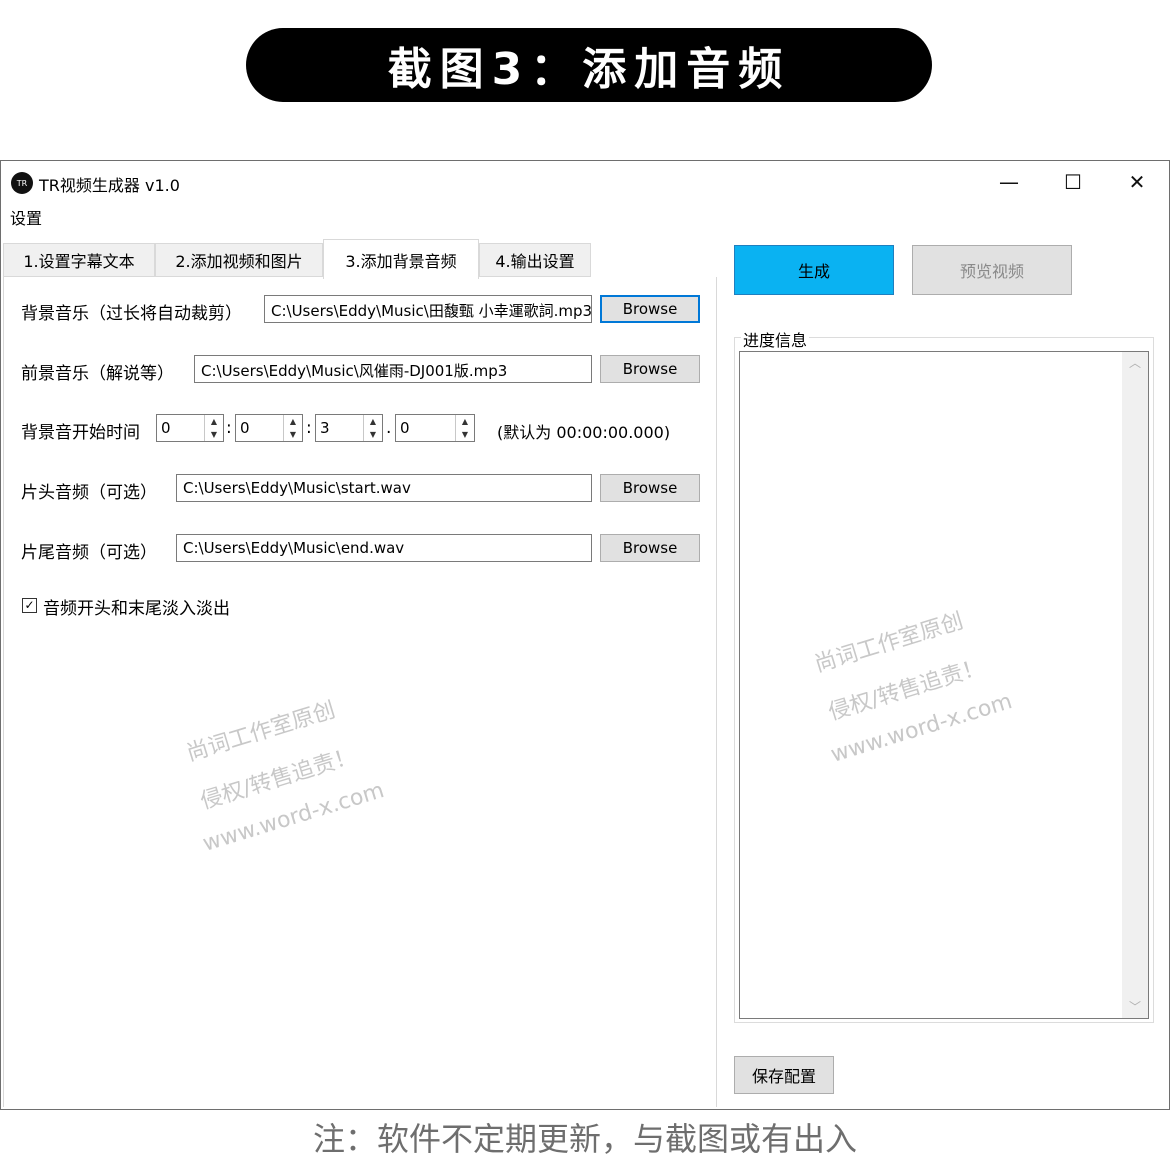  Describe the element at coordinates (79, 260) in the screenshot. I see `tab-subtitle-text: 1.设置字幕文本` at that location.